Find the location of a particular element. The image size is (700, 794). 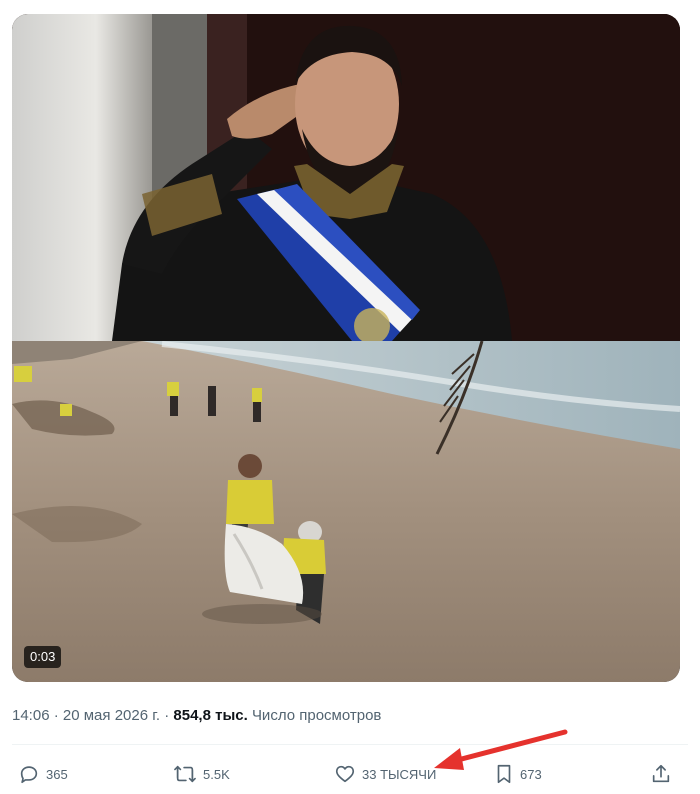

share-button is located at coordinates (661, 774).